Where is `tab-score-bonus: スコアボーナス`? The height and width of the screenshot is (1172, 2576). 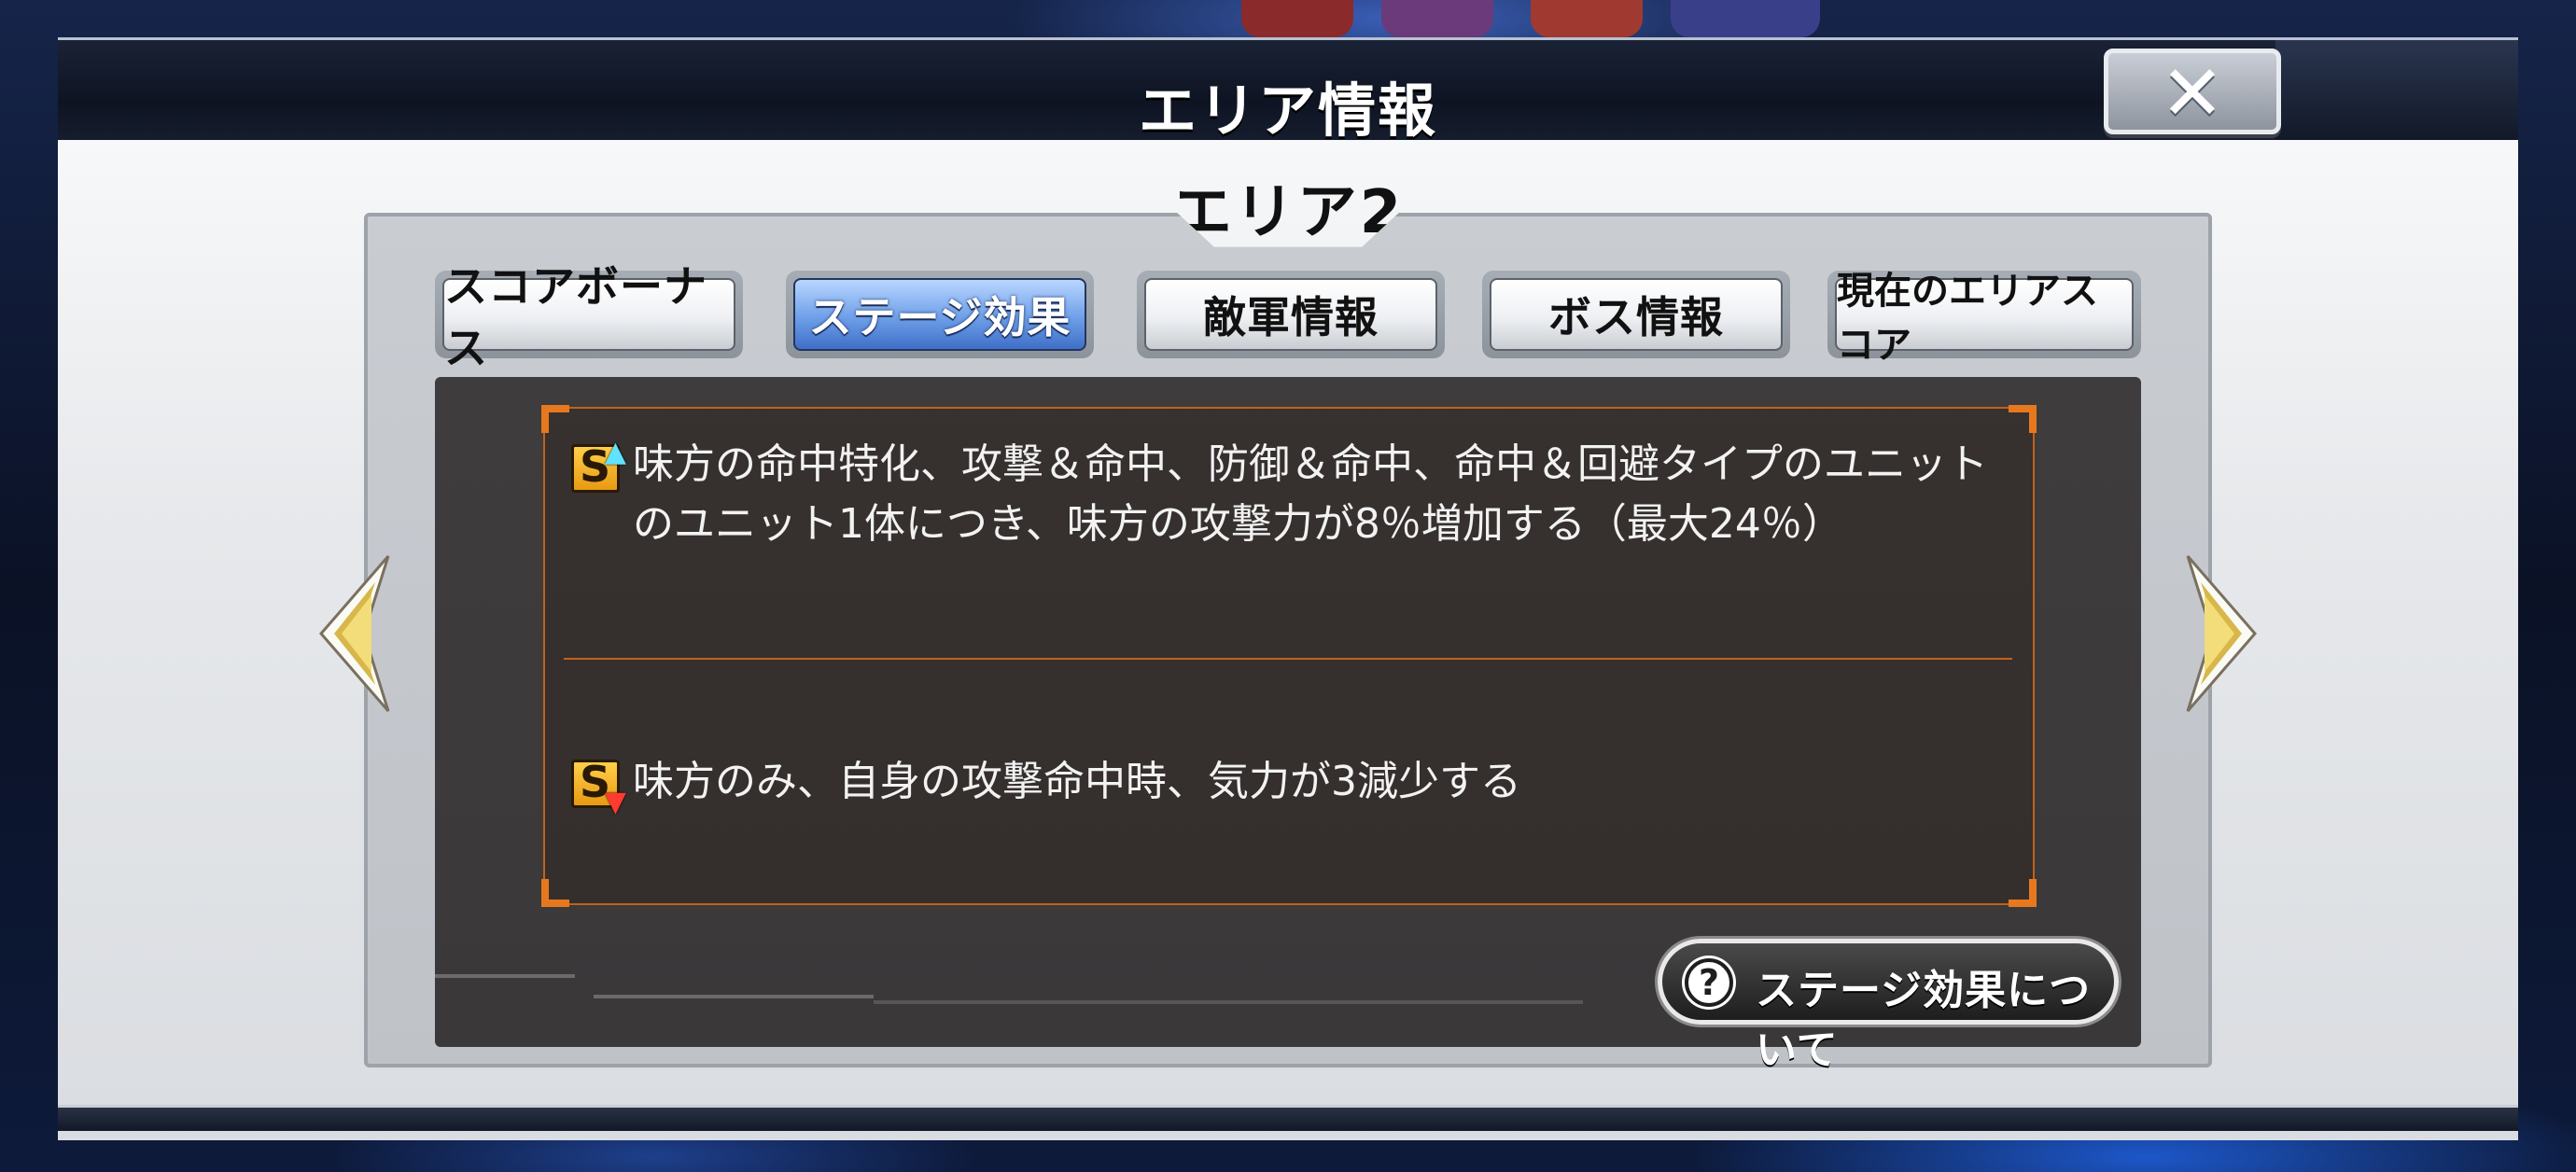 tab-score-bonus: スコアボーナス is located at coordinates (589, 317).